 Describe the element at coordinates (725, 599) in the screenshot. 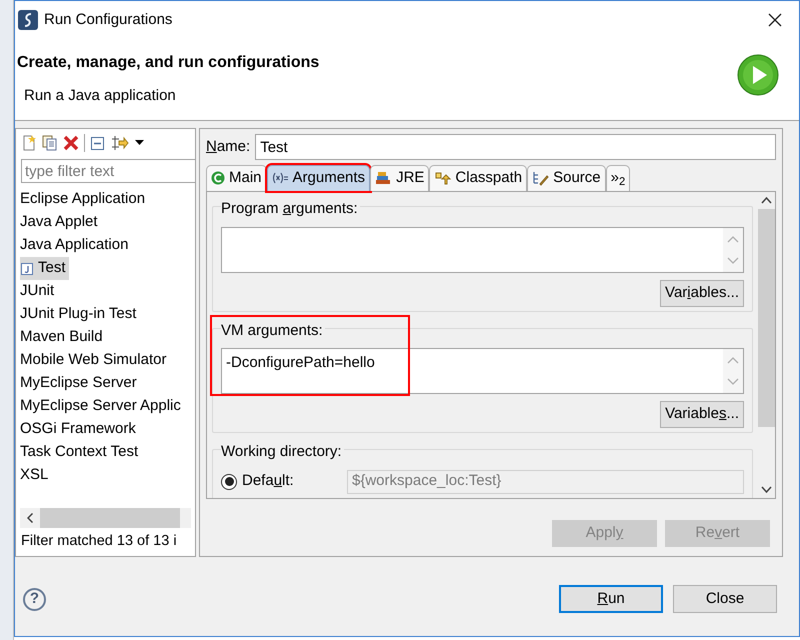

I see `close-button: Close` at that location.